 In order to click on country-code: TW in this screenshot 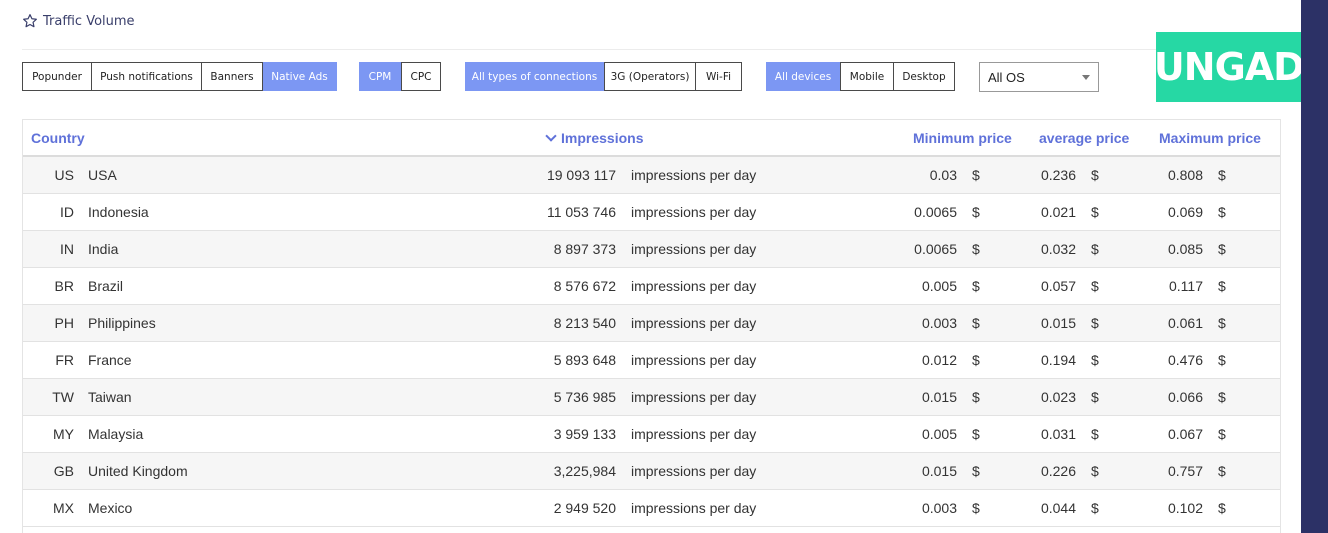, I will do `click(63, 397)`.